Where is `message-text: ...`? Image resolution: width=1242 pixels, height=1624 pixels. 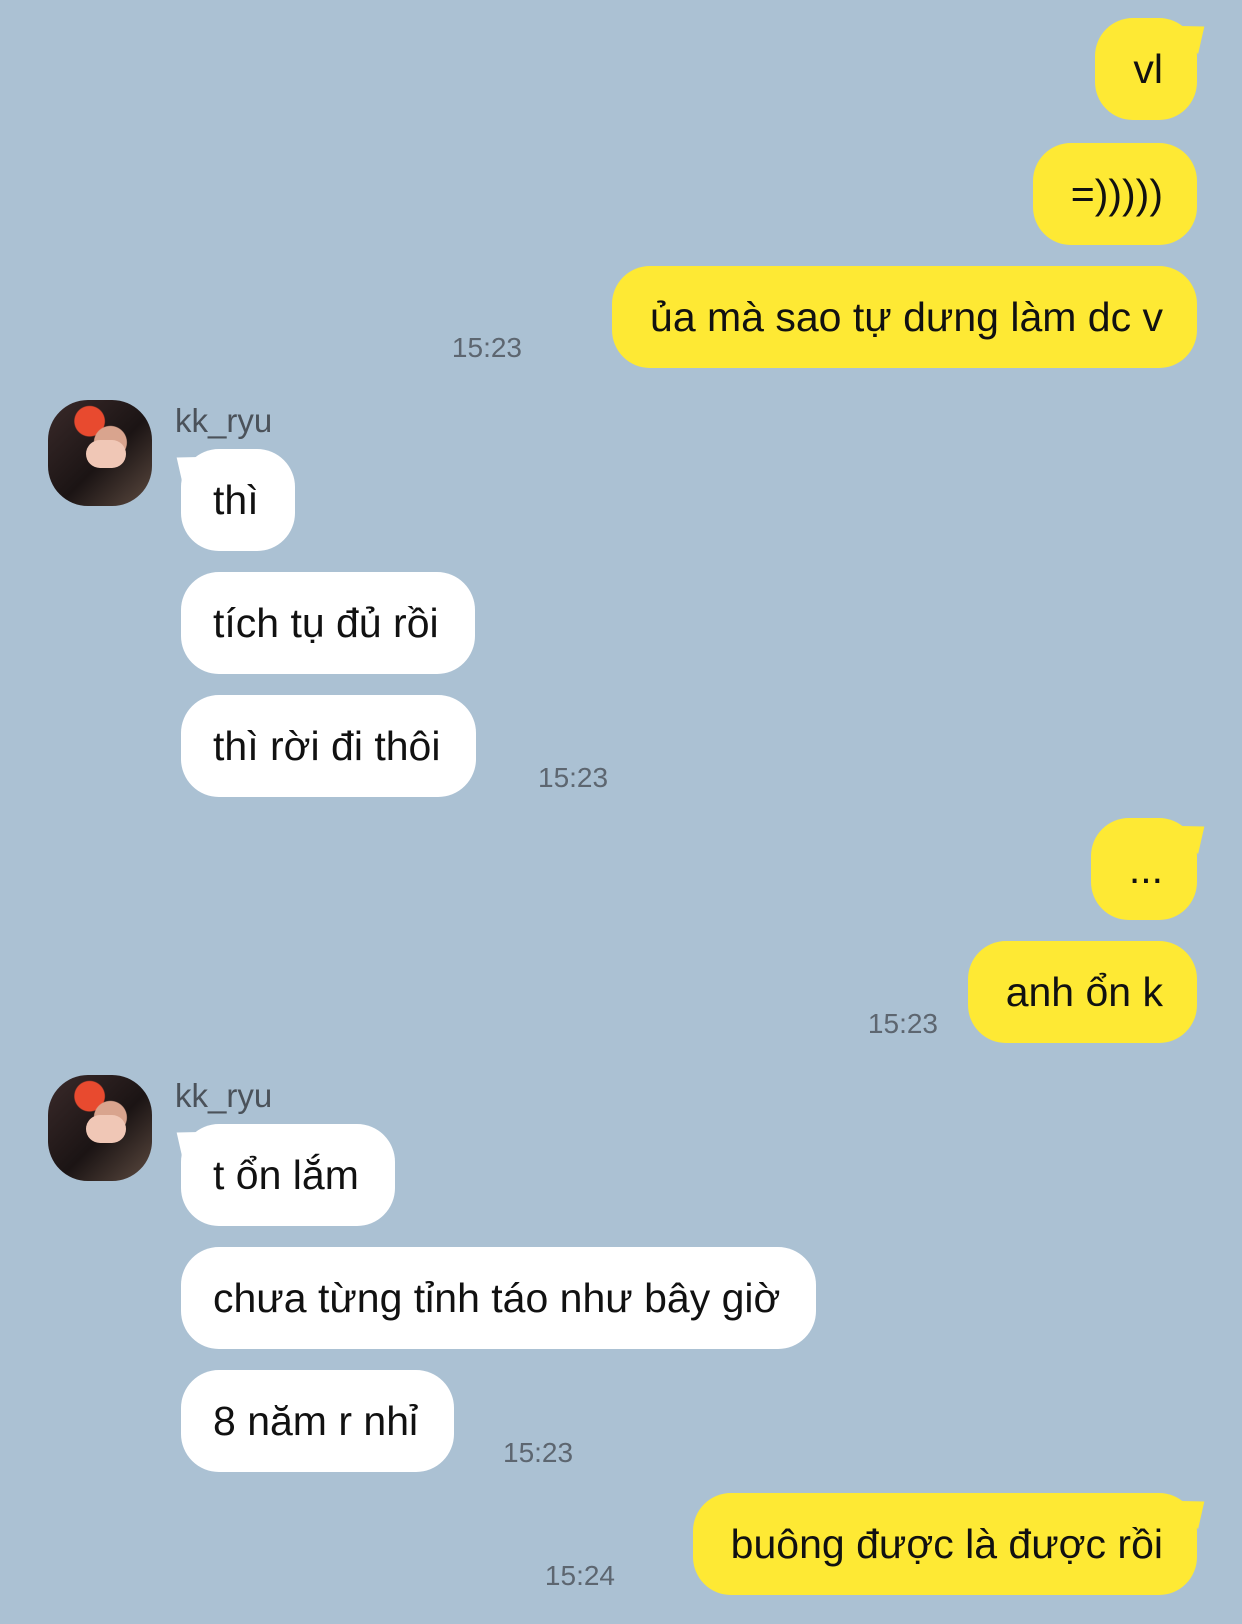 message-text: ... is located at coordinates (1145, 869).